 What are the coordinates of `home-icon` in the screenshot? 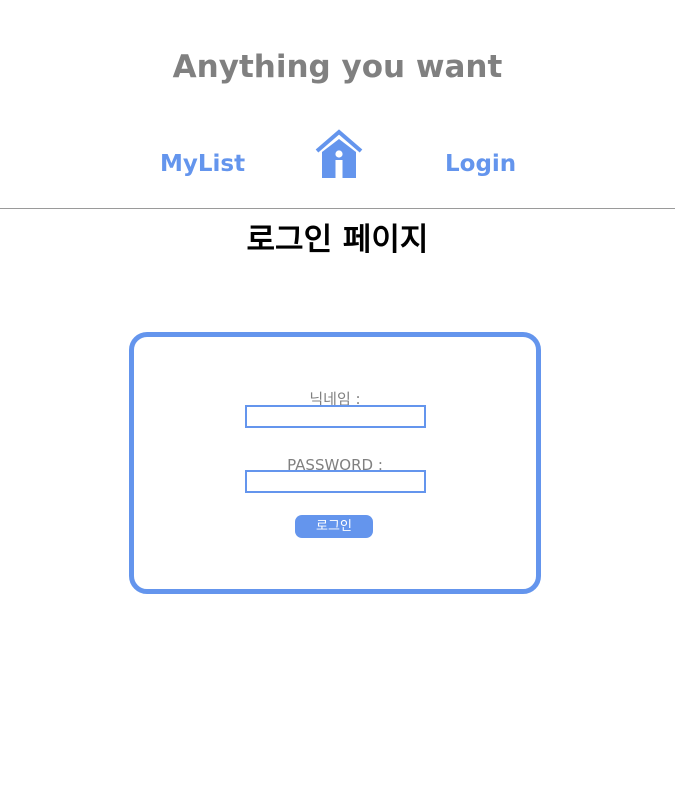 It's located at (339, 153).